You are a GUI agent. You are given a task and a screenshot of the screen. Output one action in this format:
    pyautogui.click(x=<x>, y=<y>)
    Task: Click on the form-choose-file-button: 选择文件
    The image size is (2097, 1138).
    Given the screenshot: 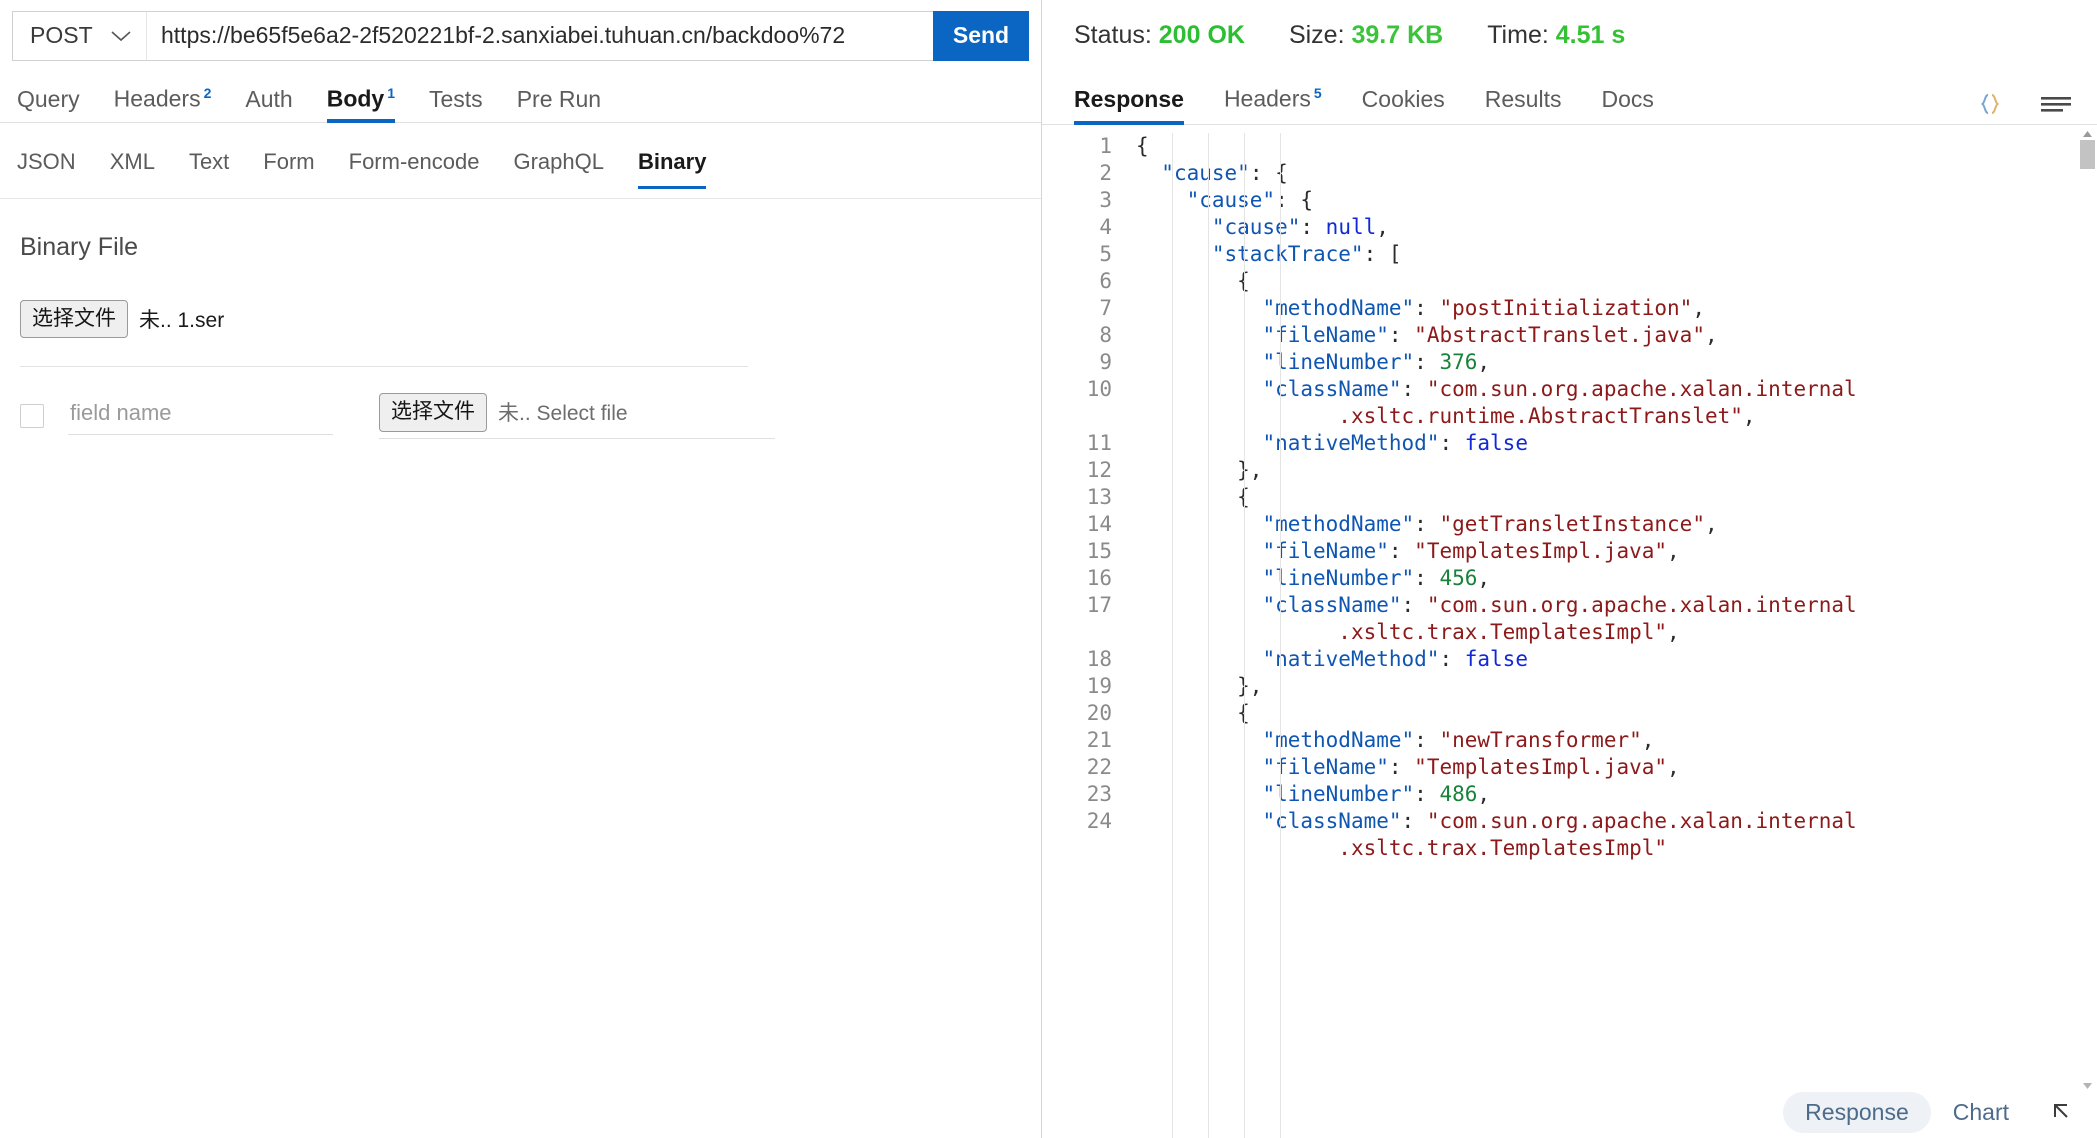 What is the action you would take?
    pyautogui.click(x=433, y=412)
    